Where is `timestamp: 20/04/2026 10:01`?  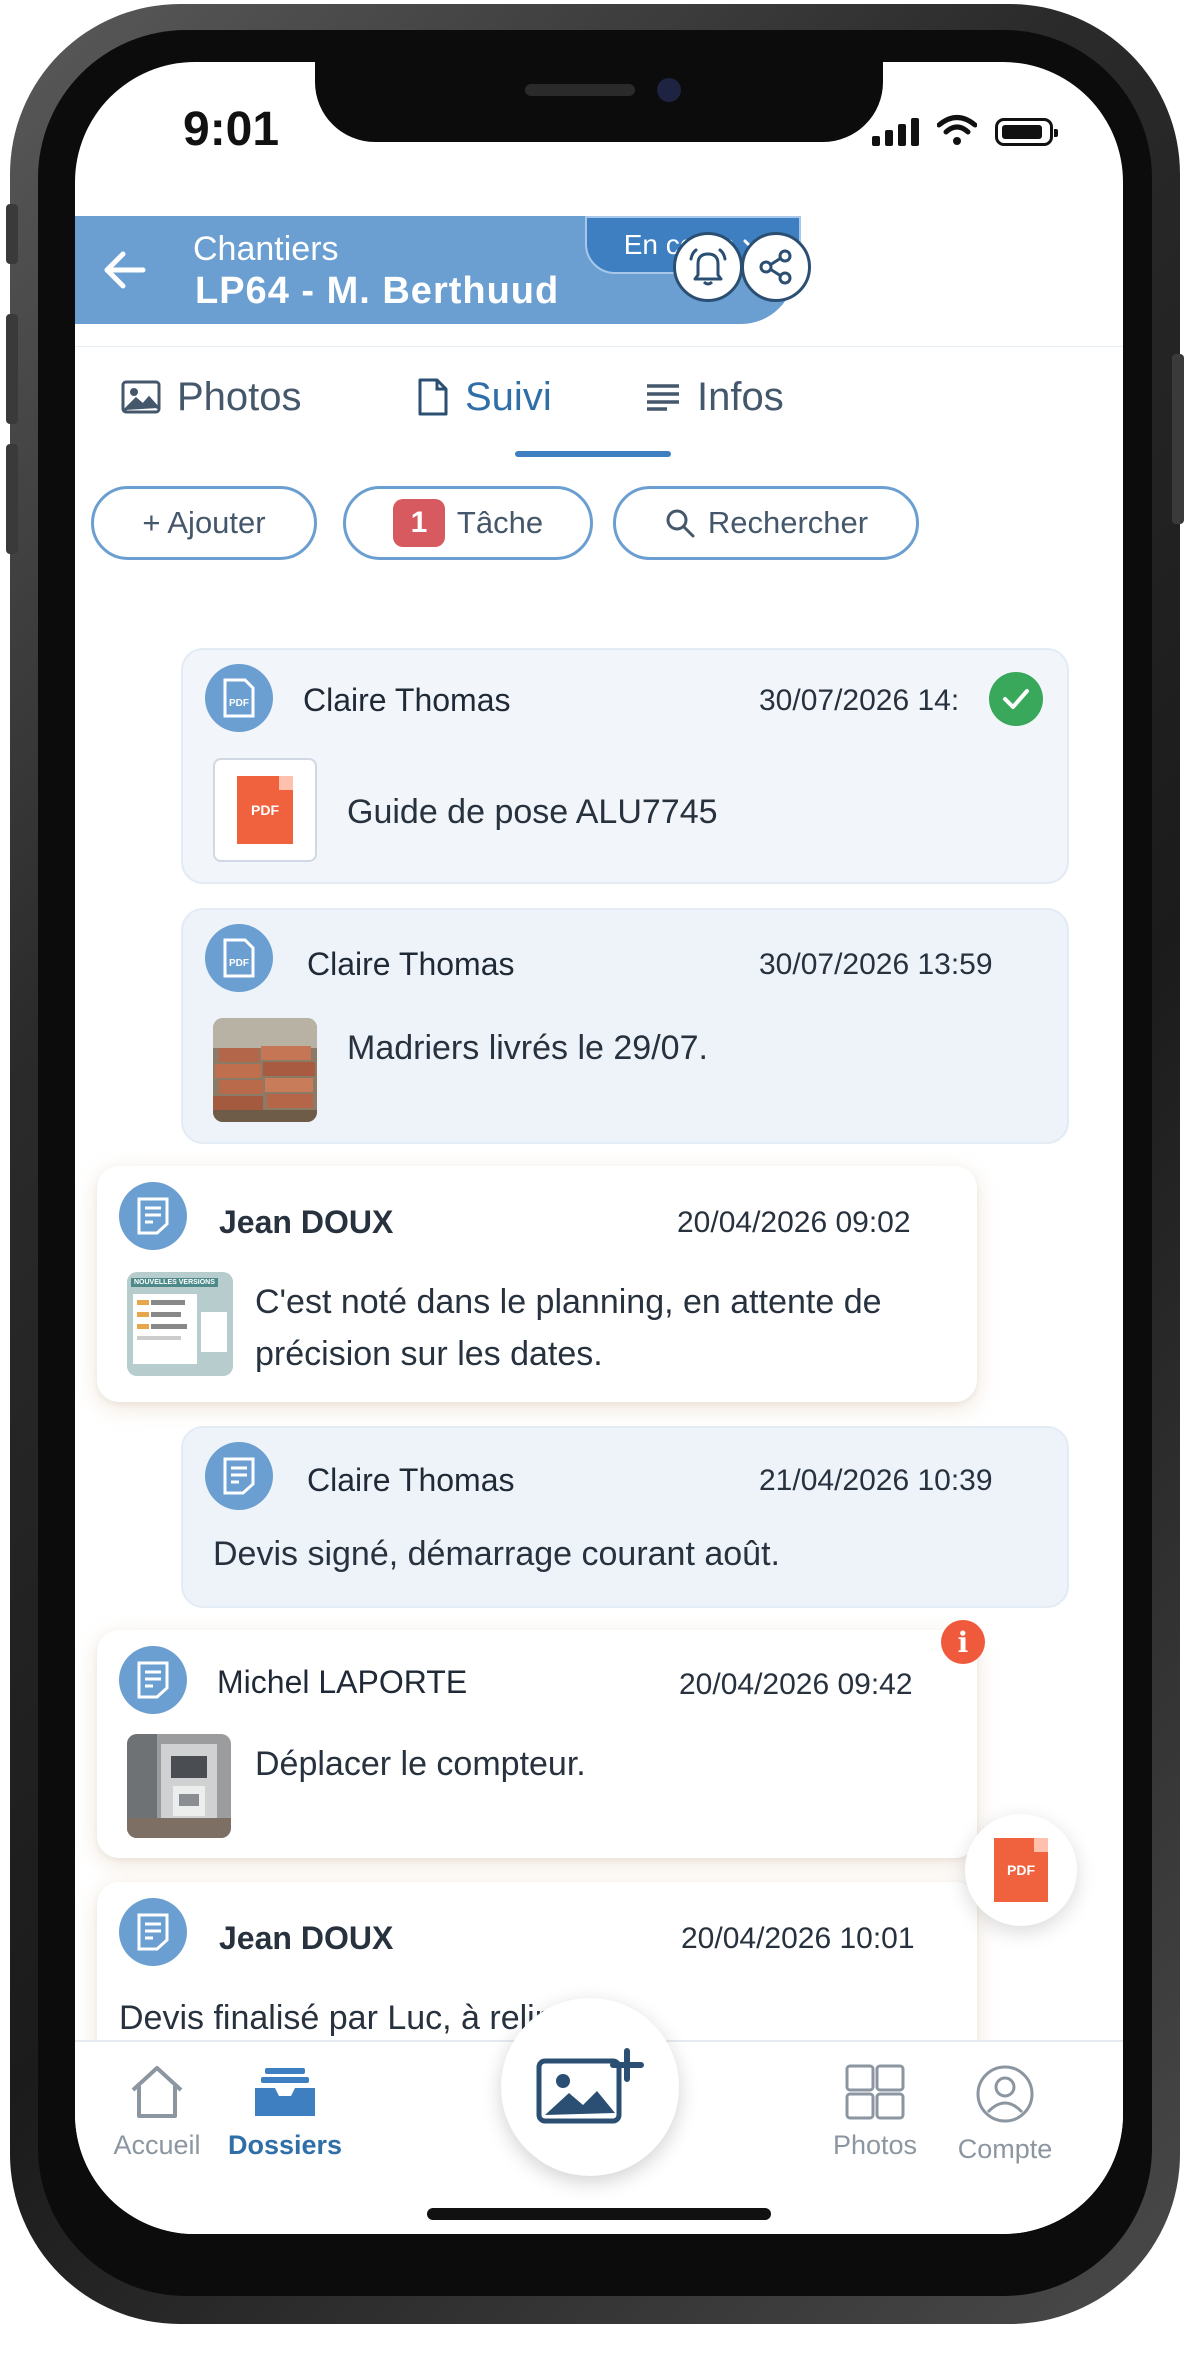 timestamp: 20/04/2026 10:01 is located at coordinates (798, 1938).